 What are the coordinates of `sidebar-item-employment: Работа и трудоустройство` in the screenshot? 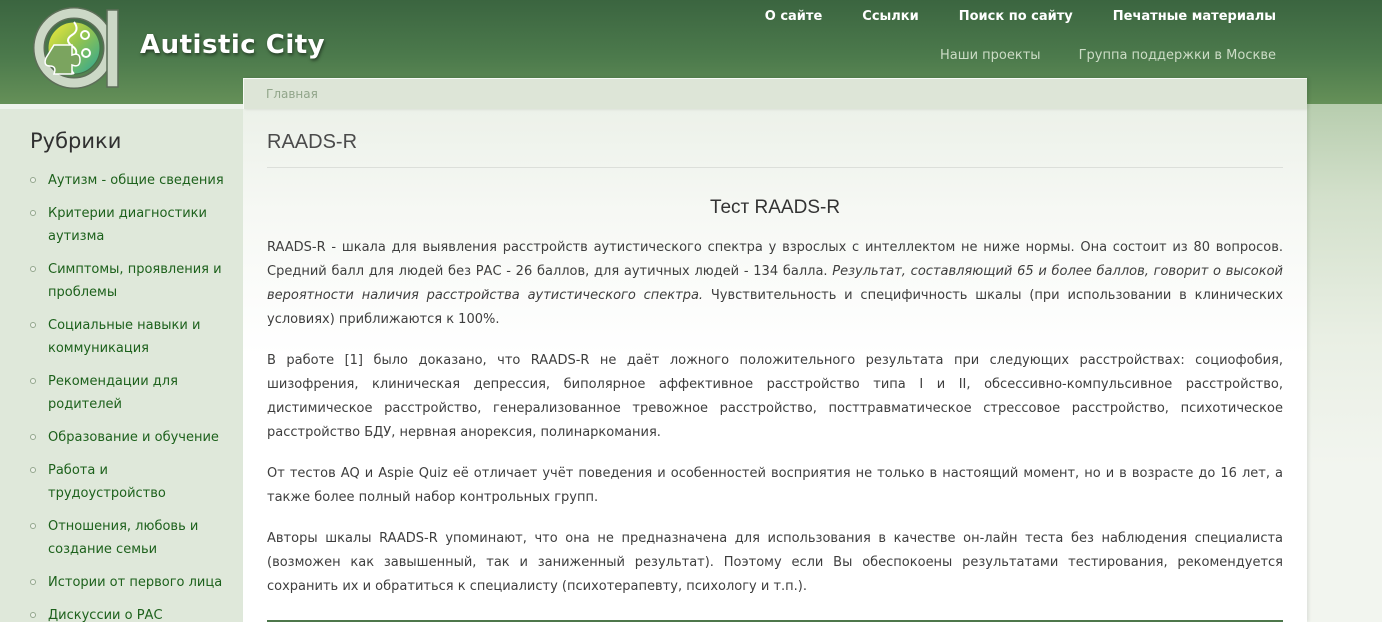 It's located at (129, 482).